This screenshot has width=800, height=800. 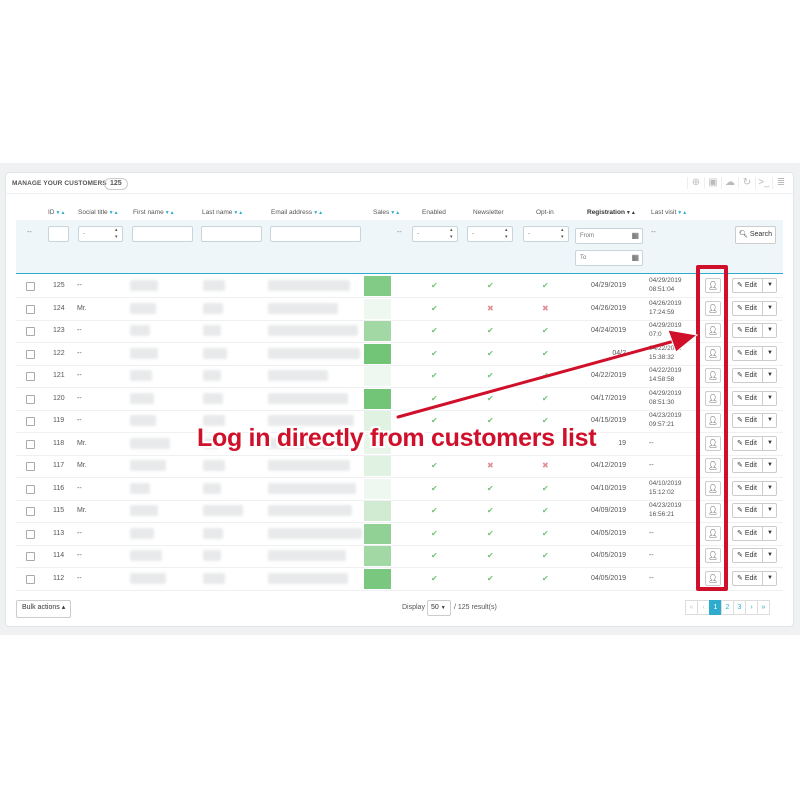 I want to click on col-social-title: Social title▼▲, so click(x=98, y=212).